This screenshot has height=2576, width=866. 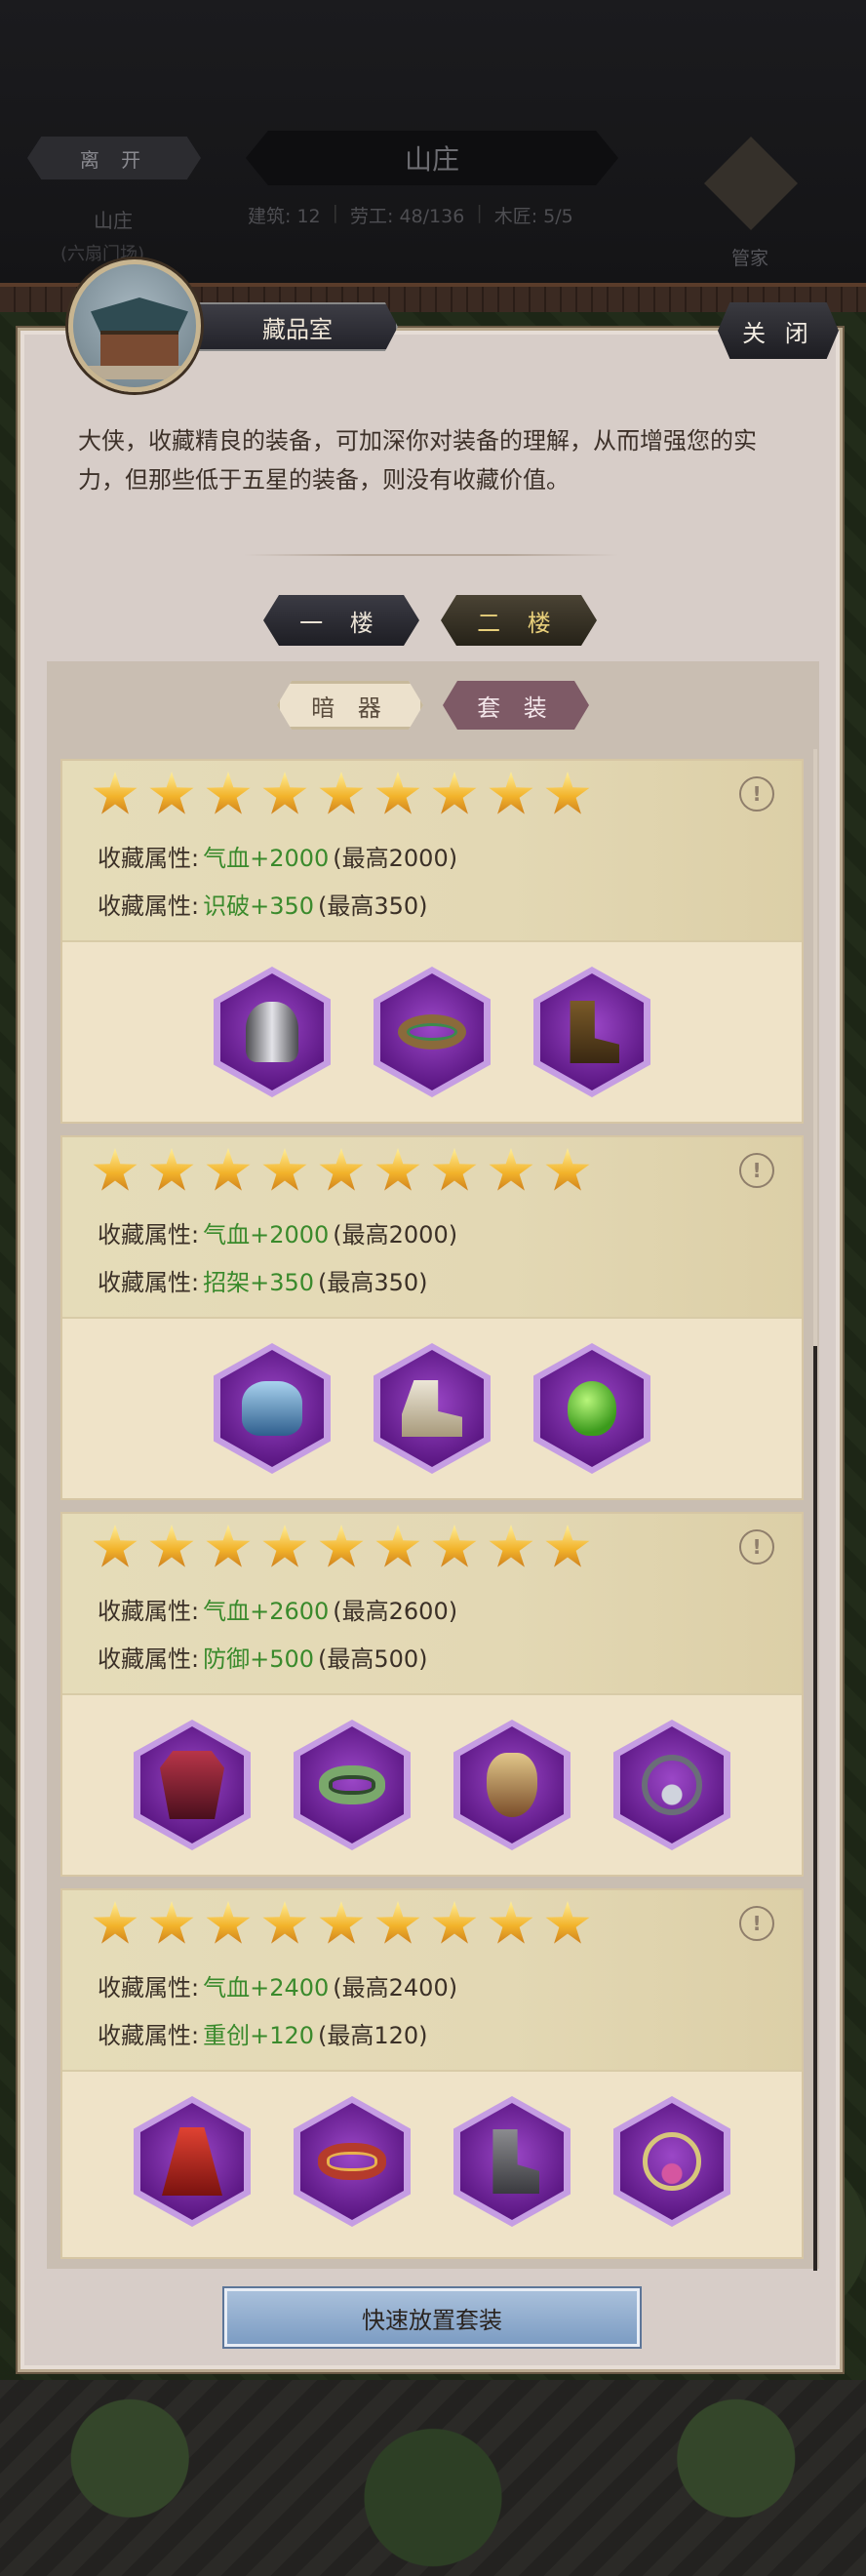 I want to click on attribute-value: 防御+500, so click(x=259, y=1659).